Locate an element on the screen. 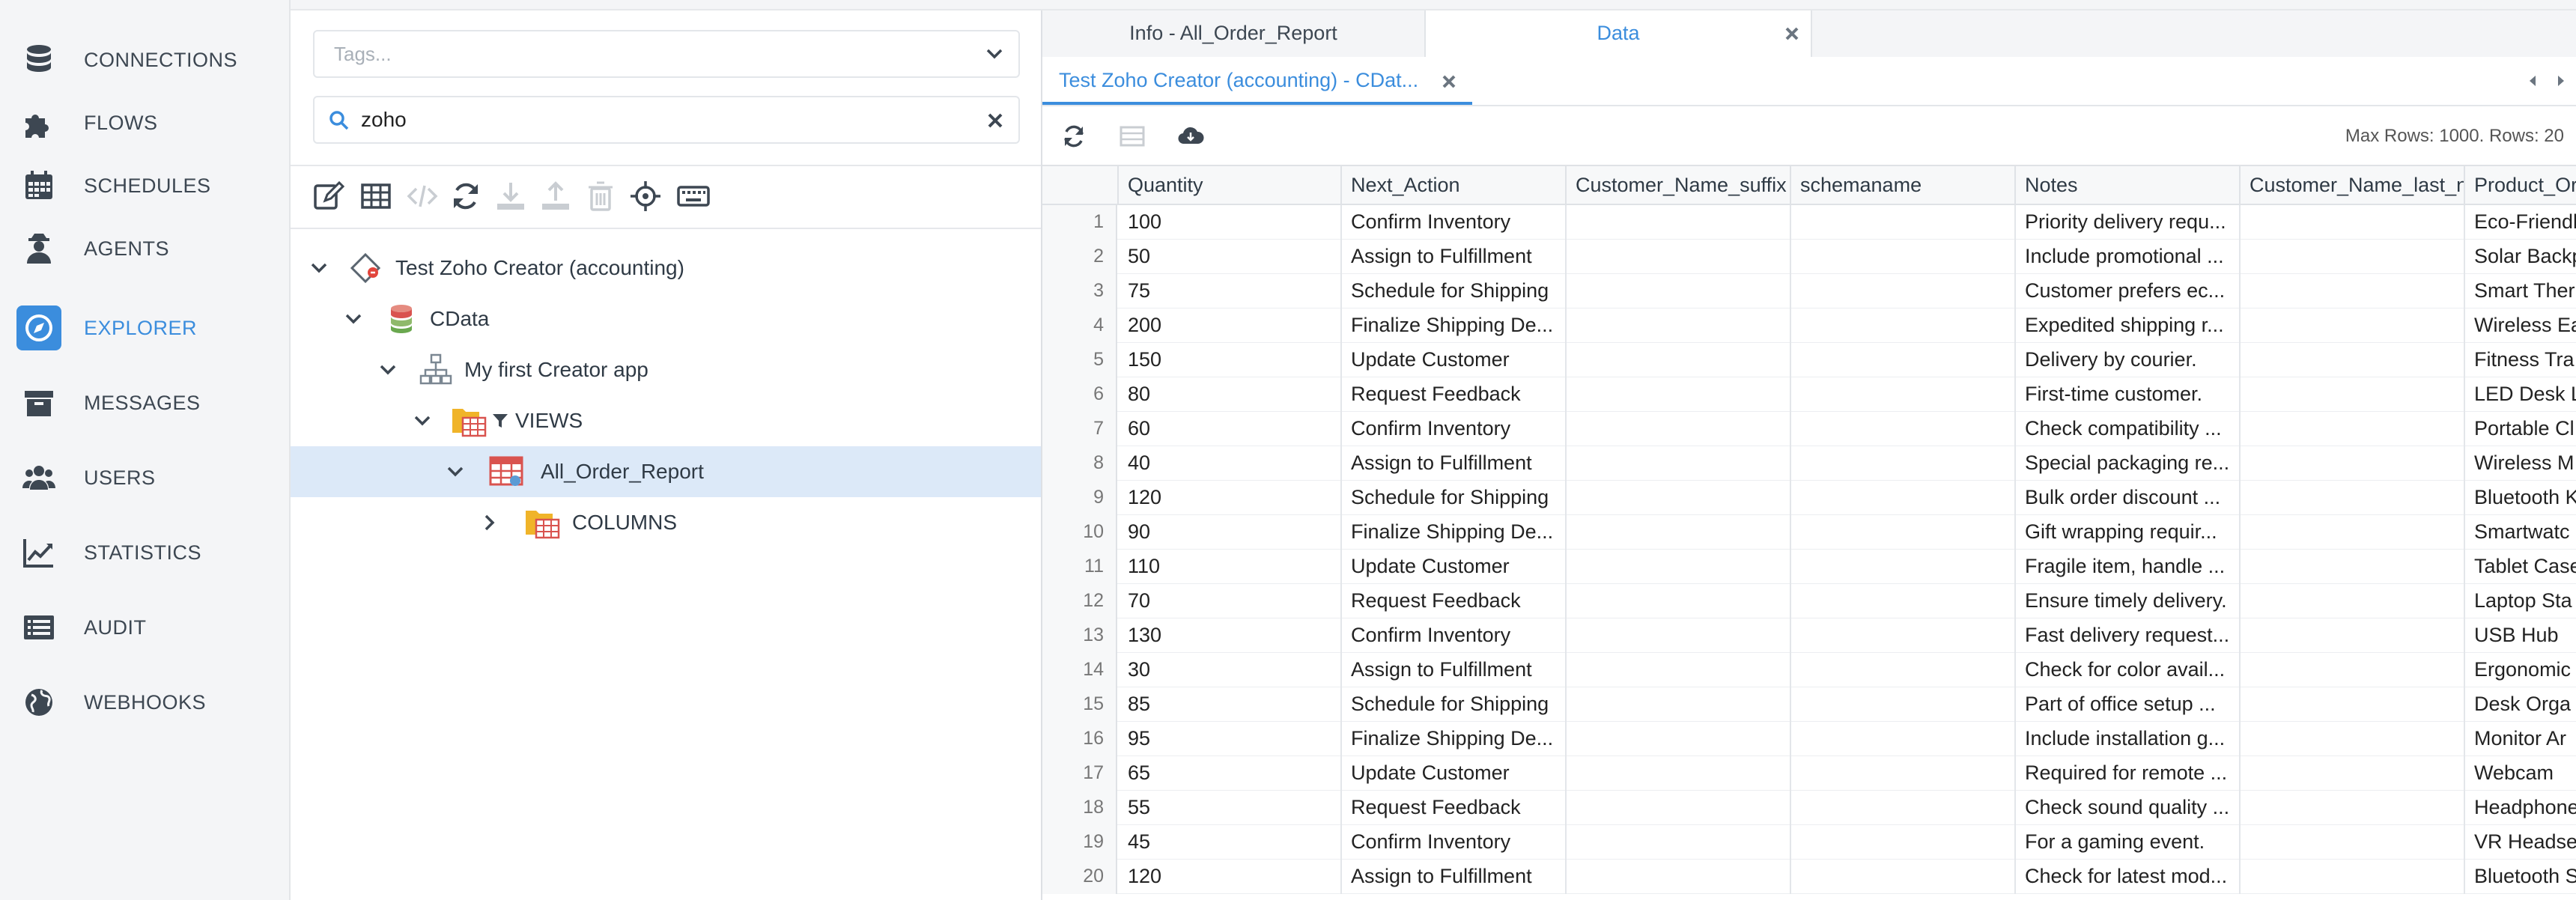 This screenshot has height=900, width=2576. table-cell: Update Customer is located at coordinates (1454, 567).